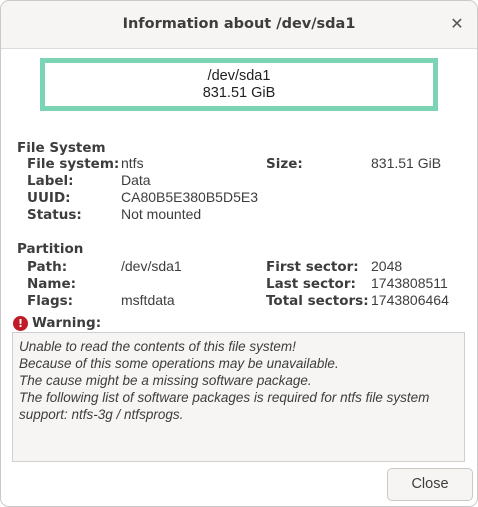 The height and width of the screenshot is (507, 478). Describe the element at coordinates (284, 164) in the screenshot. I see `size-label: Size:` at that location.